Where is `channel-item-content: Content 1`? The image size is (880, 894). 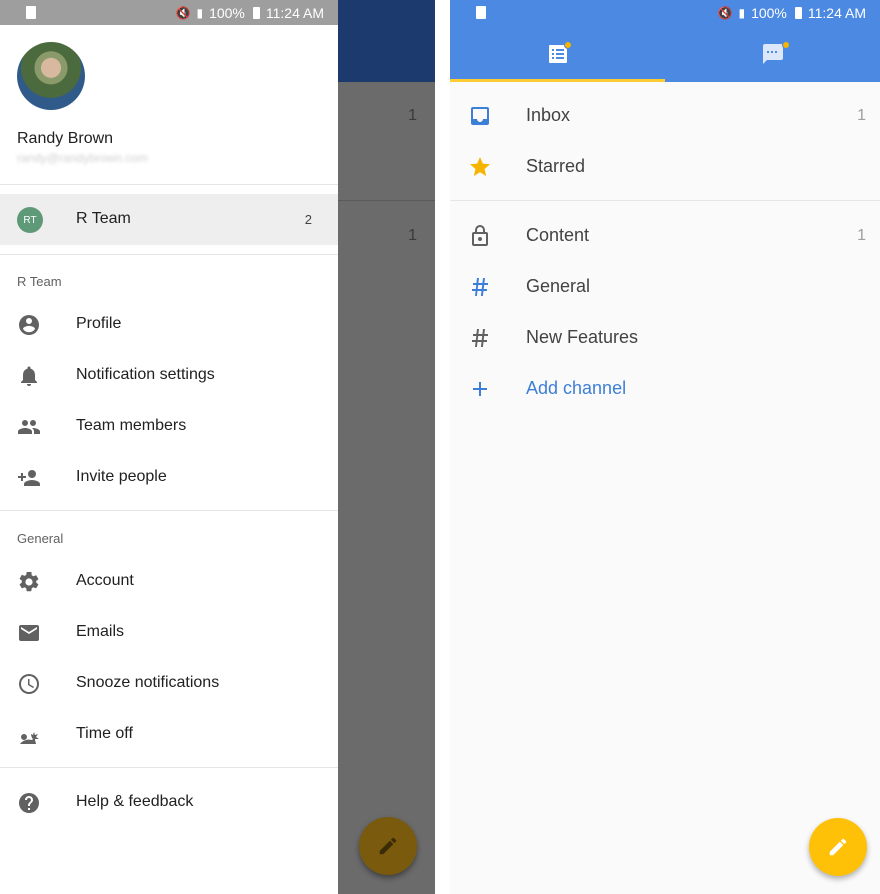 channel-item-content: Content 1 is located at coordinates (665, 236).